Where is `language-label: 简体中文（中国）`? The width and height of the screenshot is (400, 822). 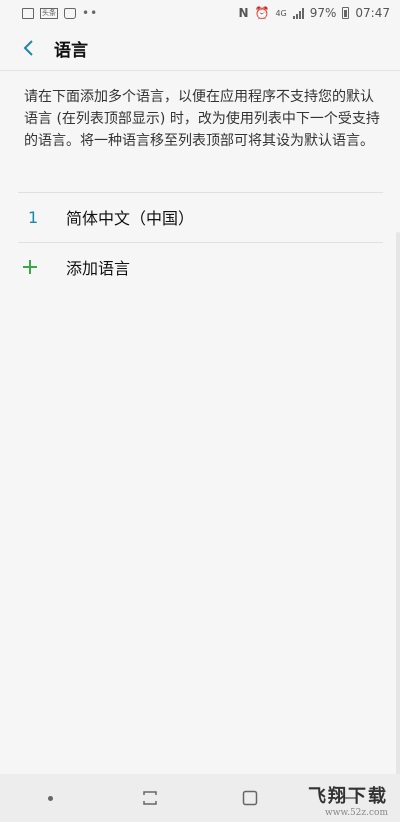
language-label: 简体中文（中国） is located at coordinates (130, 218).